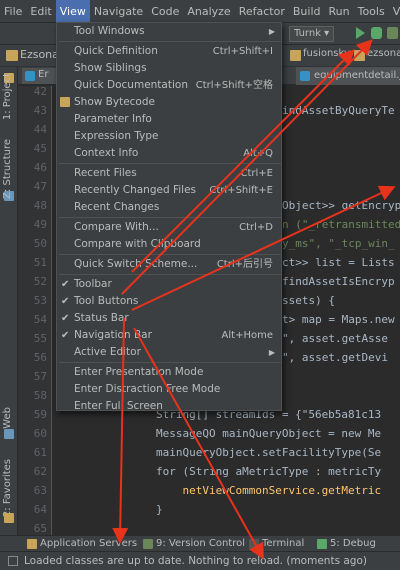  What do you see at coordinates (40, 11) in the screenshot?
I see `menu-edit: Edit` at bounding box center [40, 11].